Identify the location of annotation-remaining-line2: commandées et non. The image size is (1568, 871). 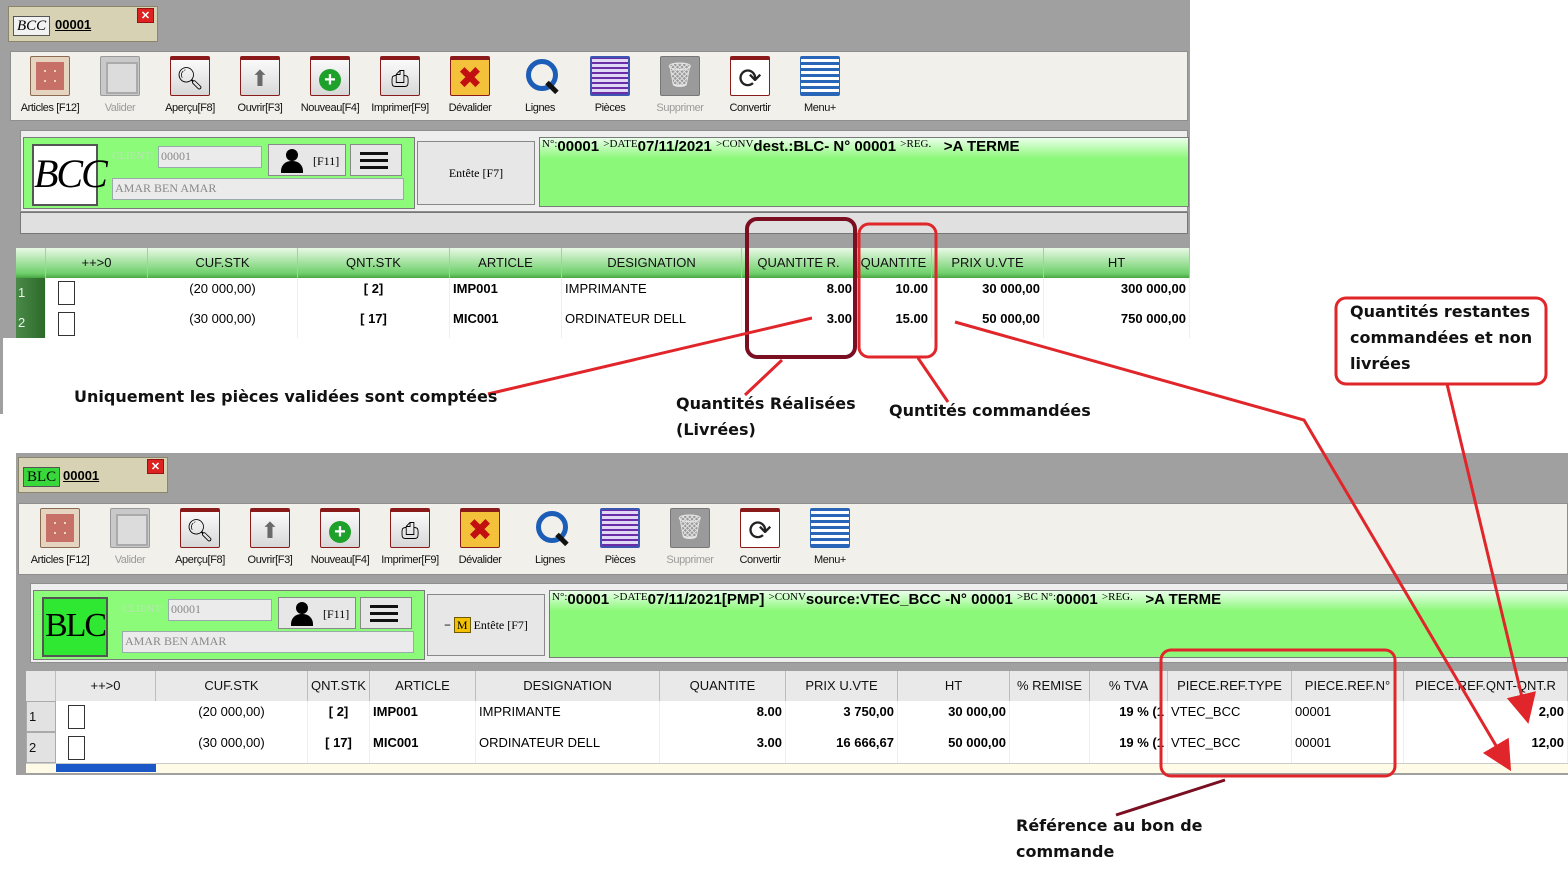
(1441, 337).